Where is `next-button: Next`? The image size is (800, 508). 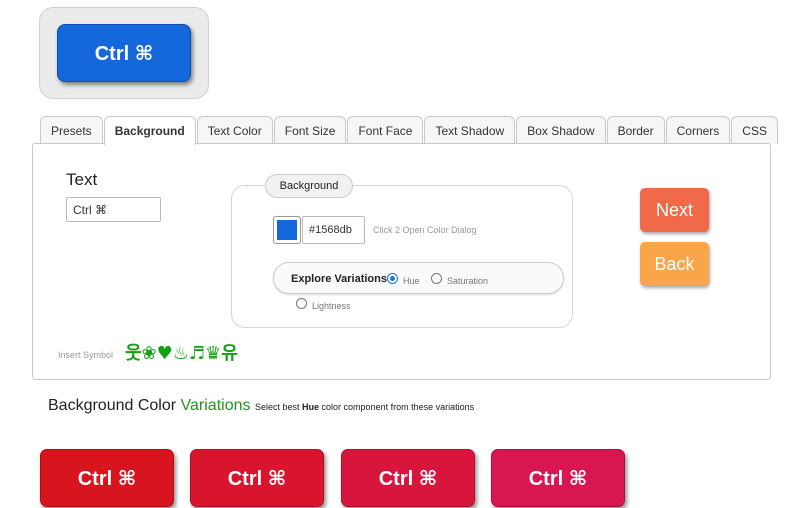 next-button: Next is located at coordinates (674, 210).